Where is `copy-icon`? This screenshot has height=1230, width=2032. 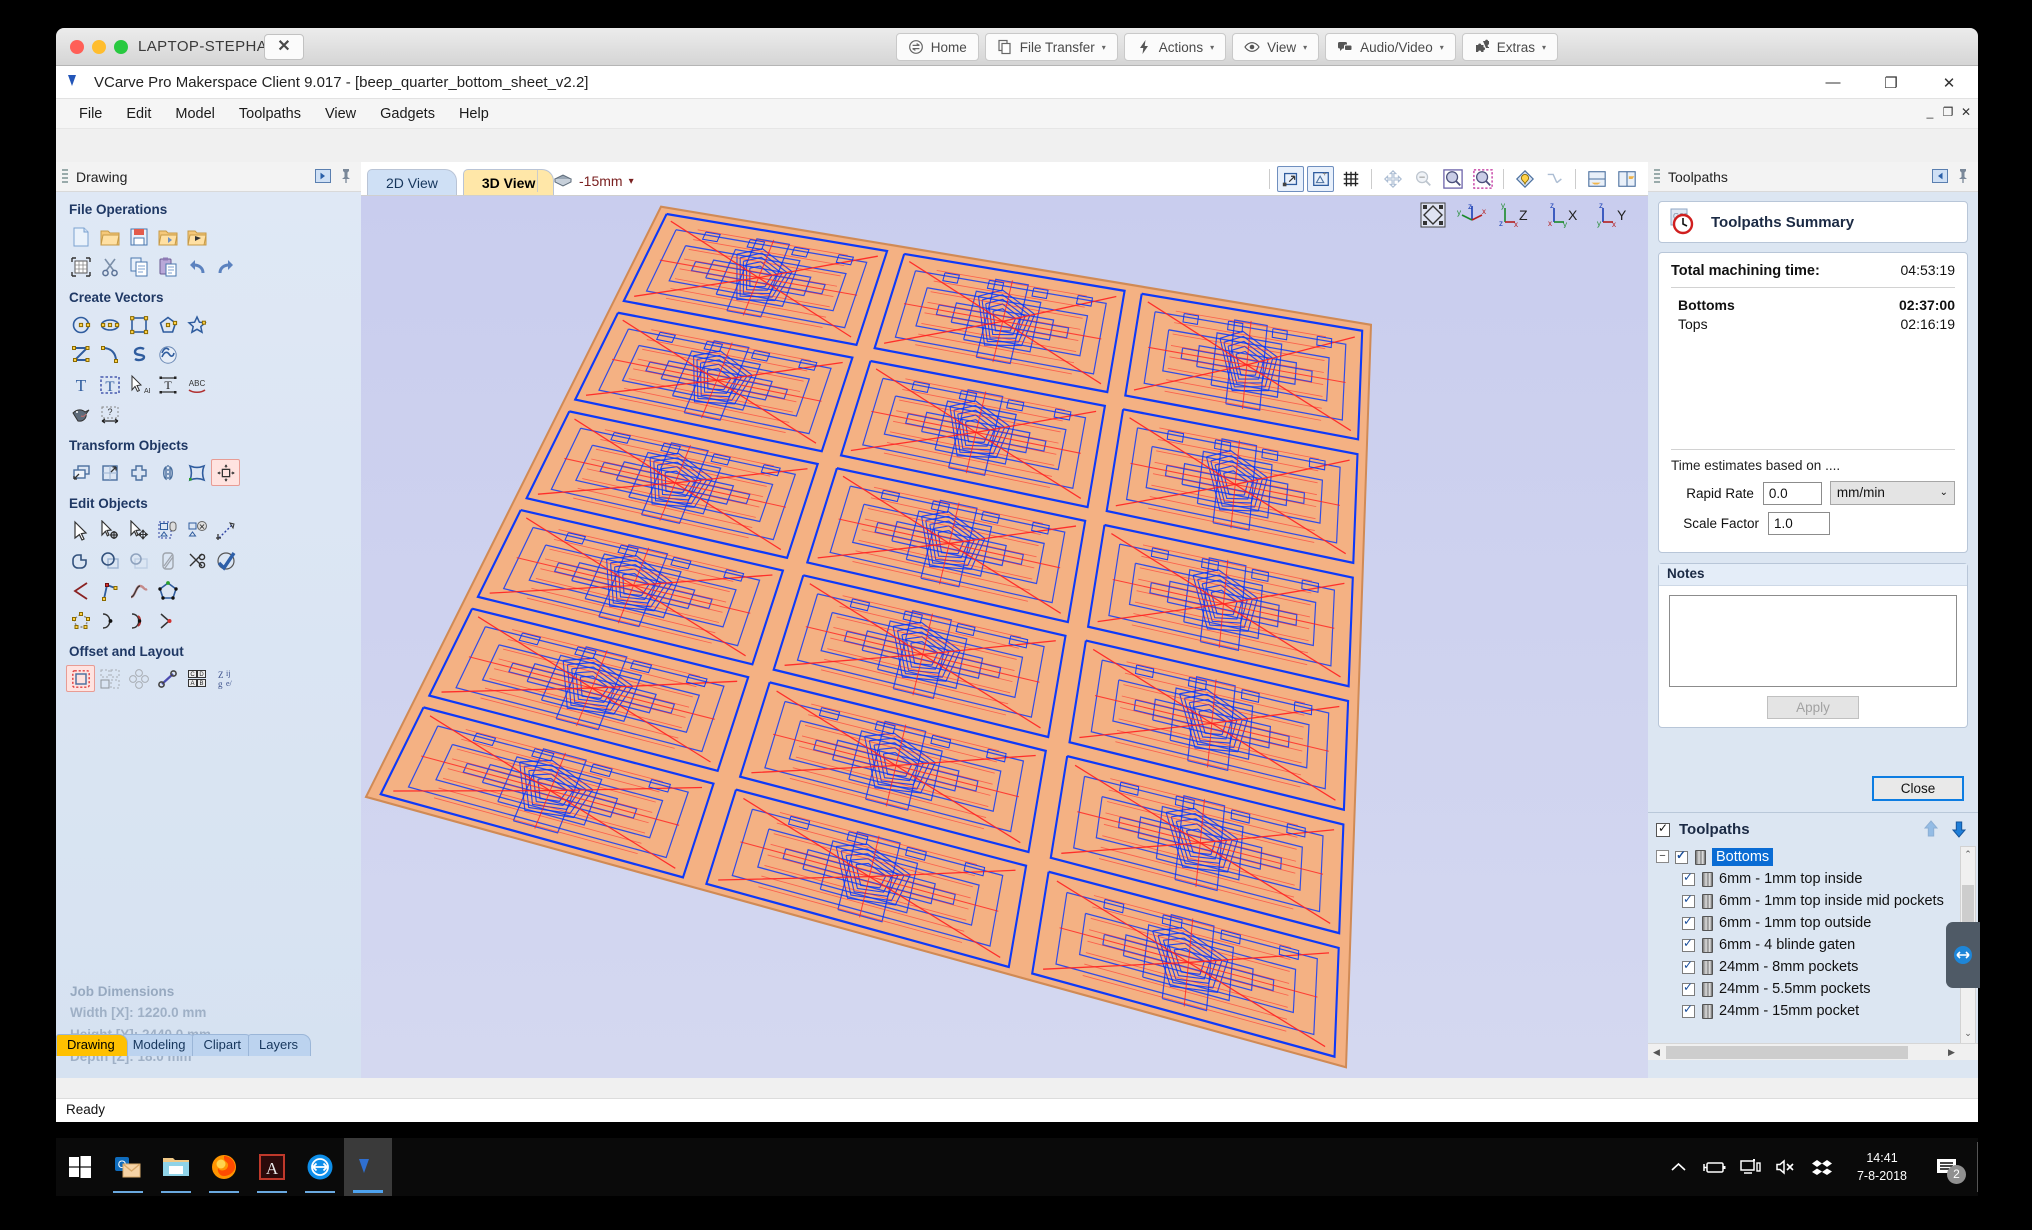 copy-icon is located at coordinates (138, 266).